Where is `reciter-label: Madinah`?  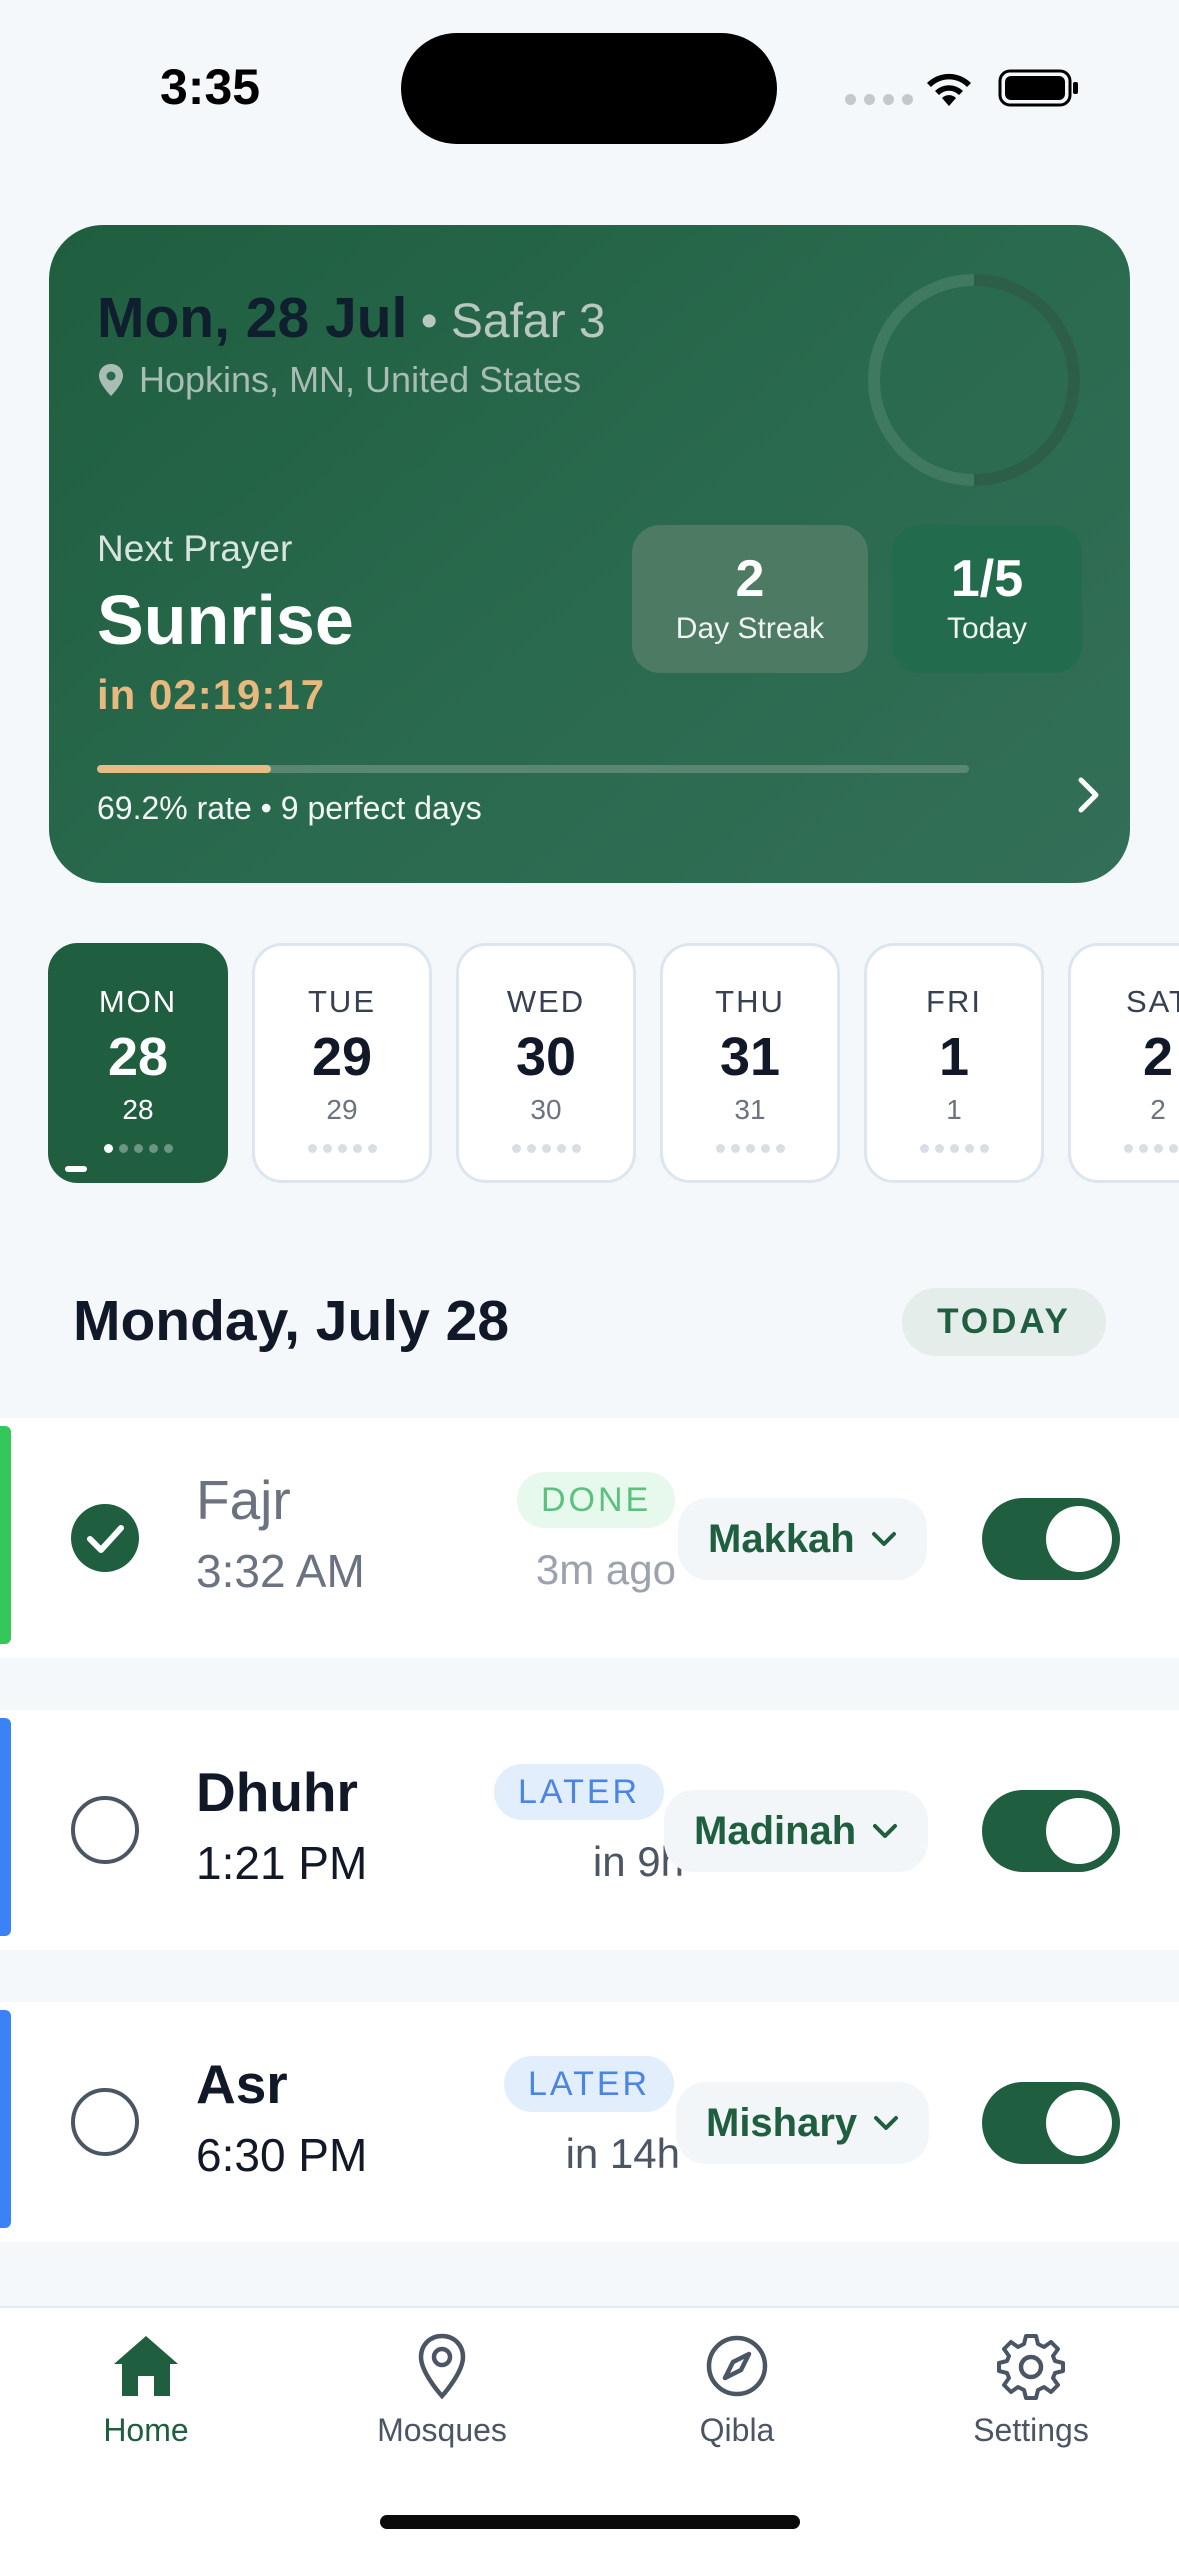 reciter-label: Madinah is located at coordinates (775, 1830).